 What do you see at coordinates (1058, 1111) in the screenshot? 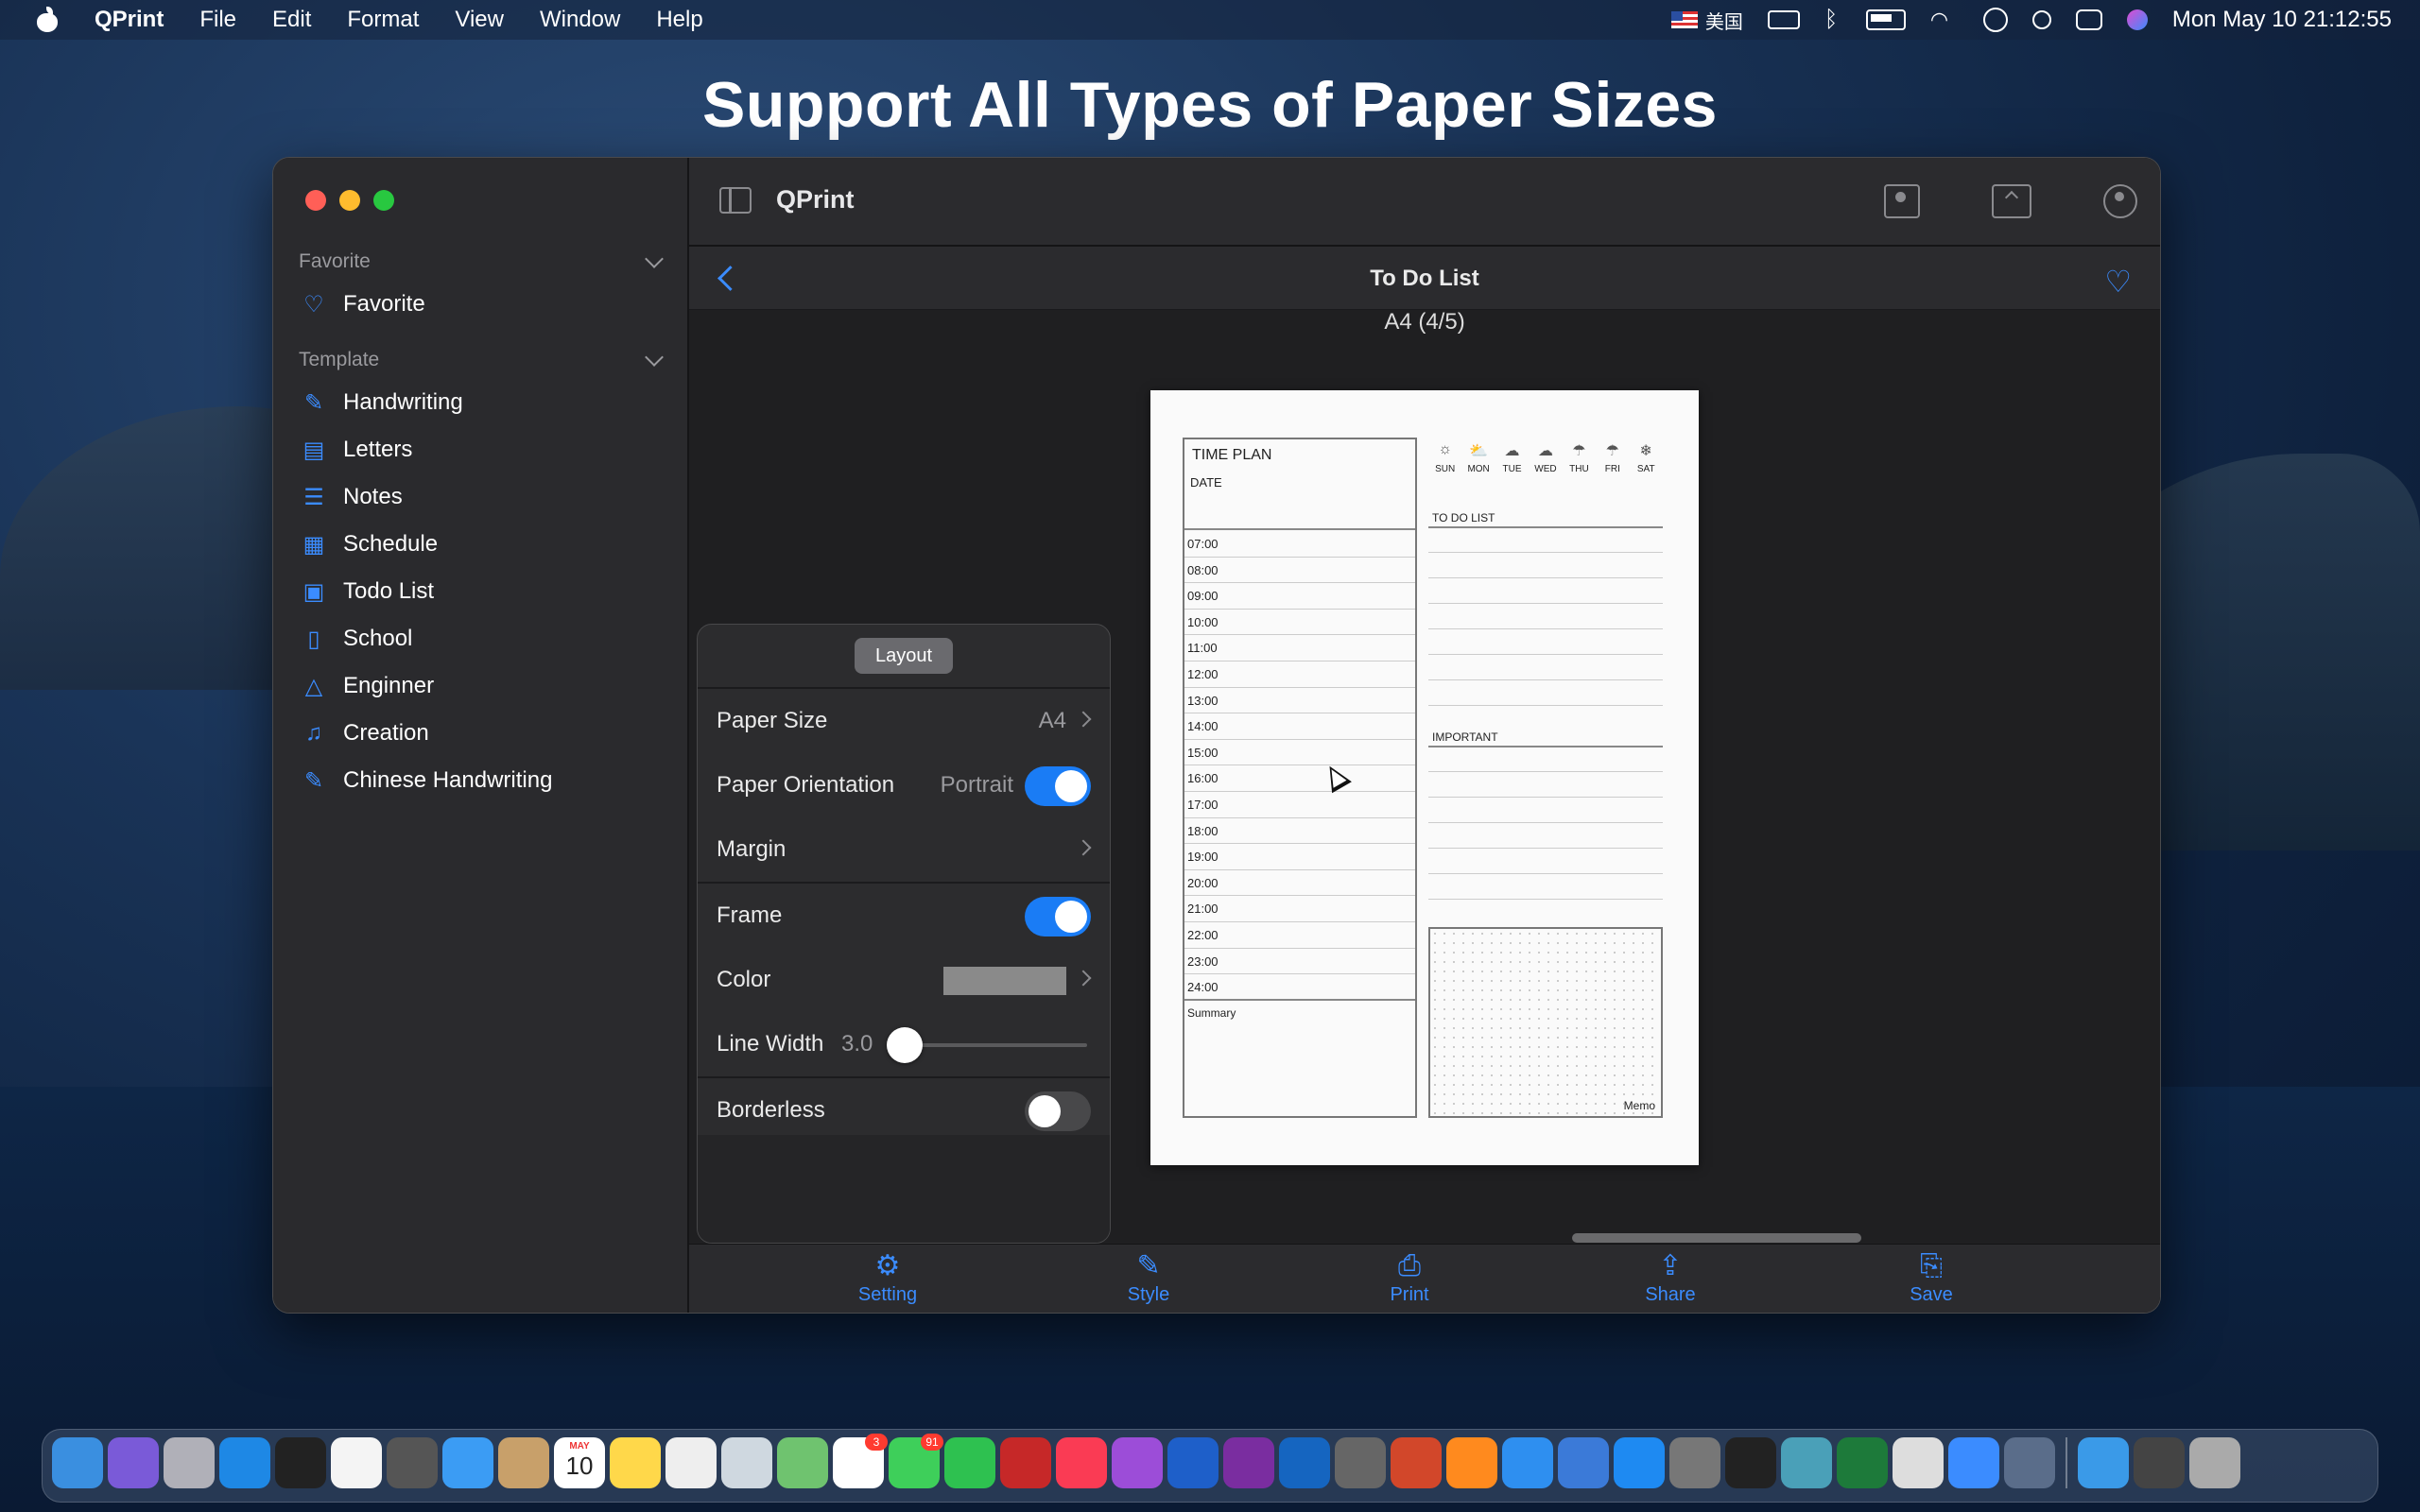
I see `borderless-toggle` at bounding box center [1058, 1111].